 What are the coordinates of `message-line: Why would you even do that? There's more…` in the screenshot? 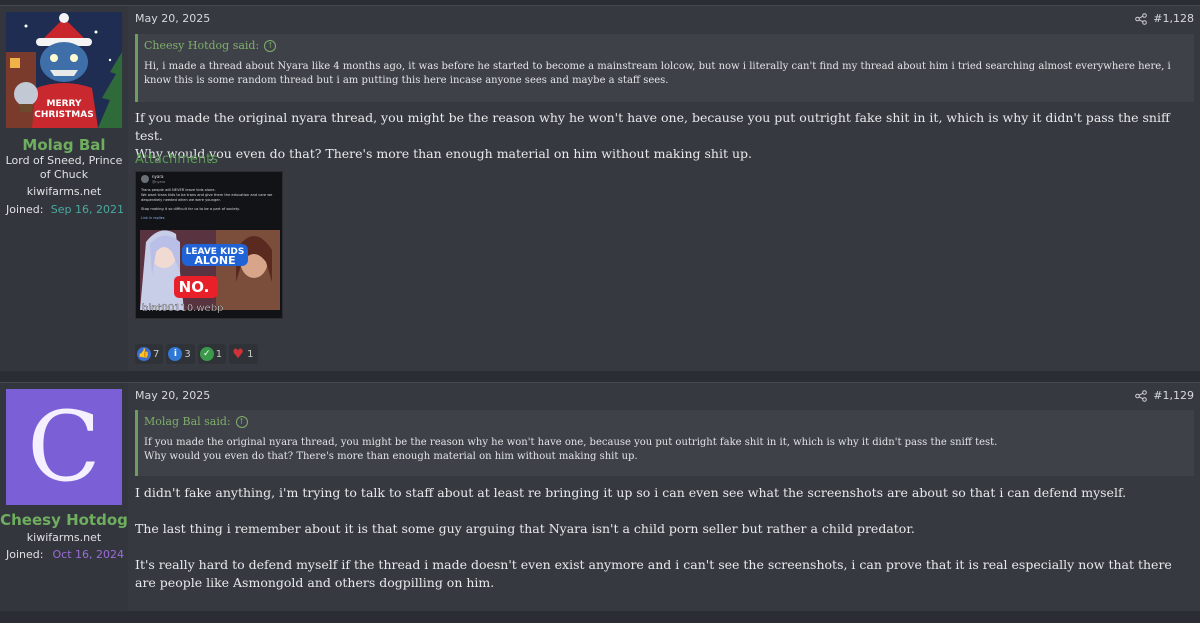 It's located at (443, 153).